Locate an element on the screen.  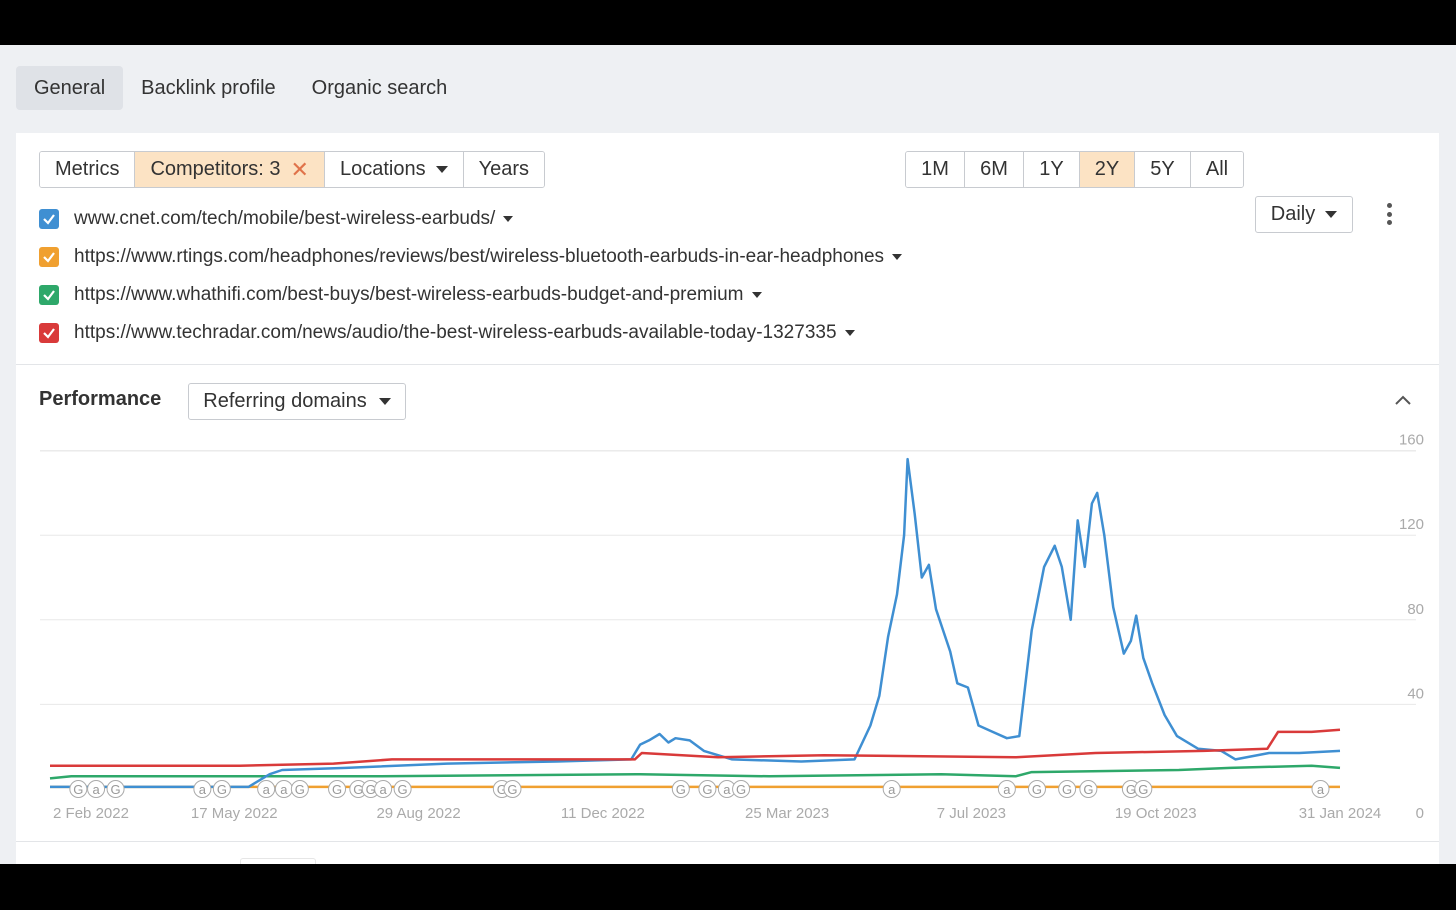
x-tick-label: 2 Feb 2022 is located at coordinates (91, 813).